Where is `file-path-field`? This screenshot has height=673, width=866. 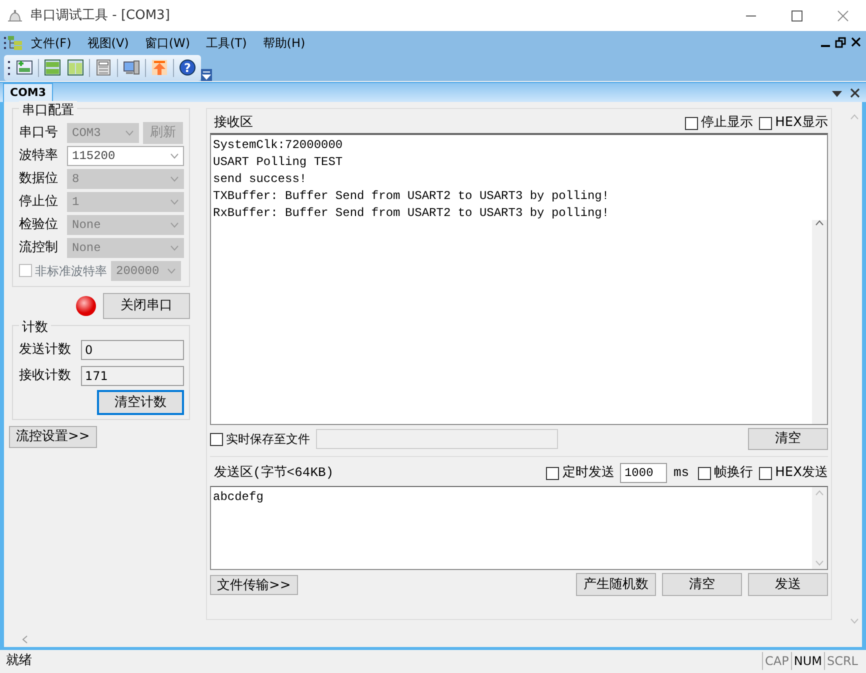
file-path-field is located at coordinates (437, 439).